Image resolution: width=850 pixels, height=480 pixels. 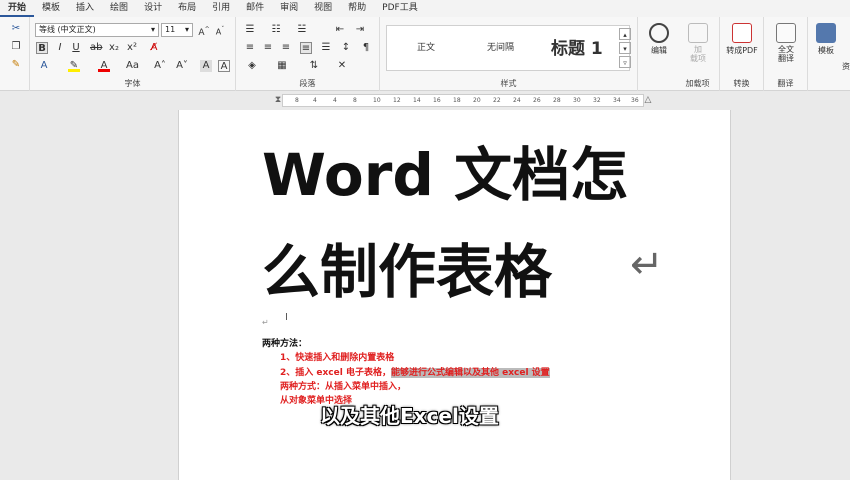 What do you see at coordinates (60, 48) in the screenshot?
I see `italic-icon: I` at bounding box center [60, 48].